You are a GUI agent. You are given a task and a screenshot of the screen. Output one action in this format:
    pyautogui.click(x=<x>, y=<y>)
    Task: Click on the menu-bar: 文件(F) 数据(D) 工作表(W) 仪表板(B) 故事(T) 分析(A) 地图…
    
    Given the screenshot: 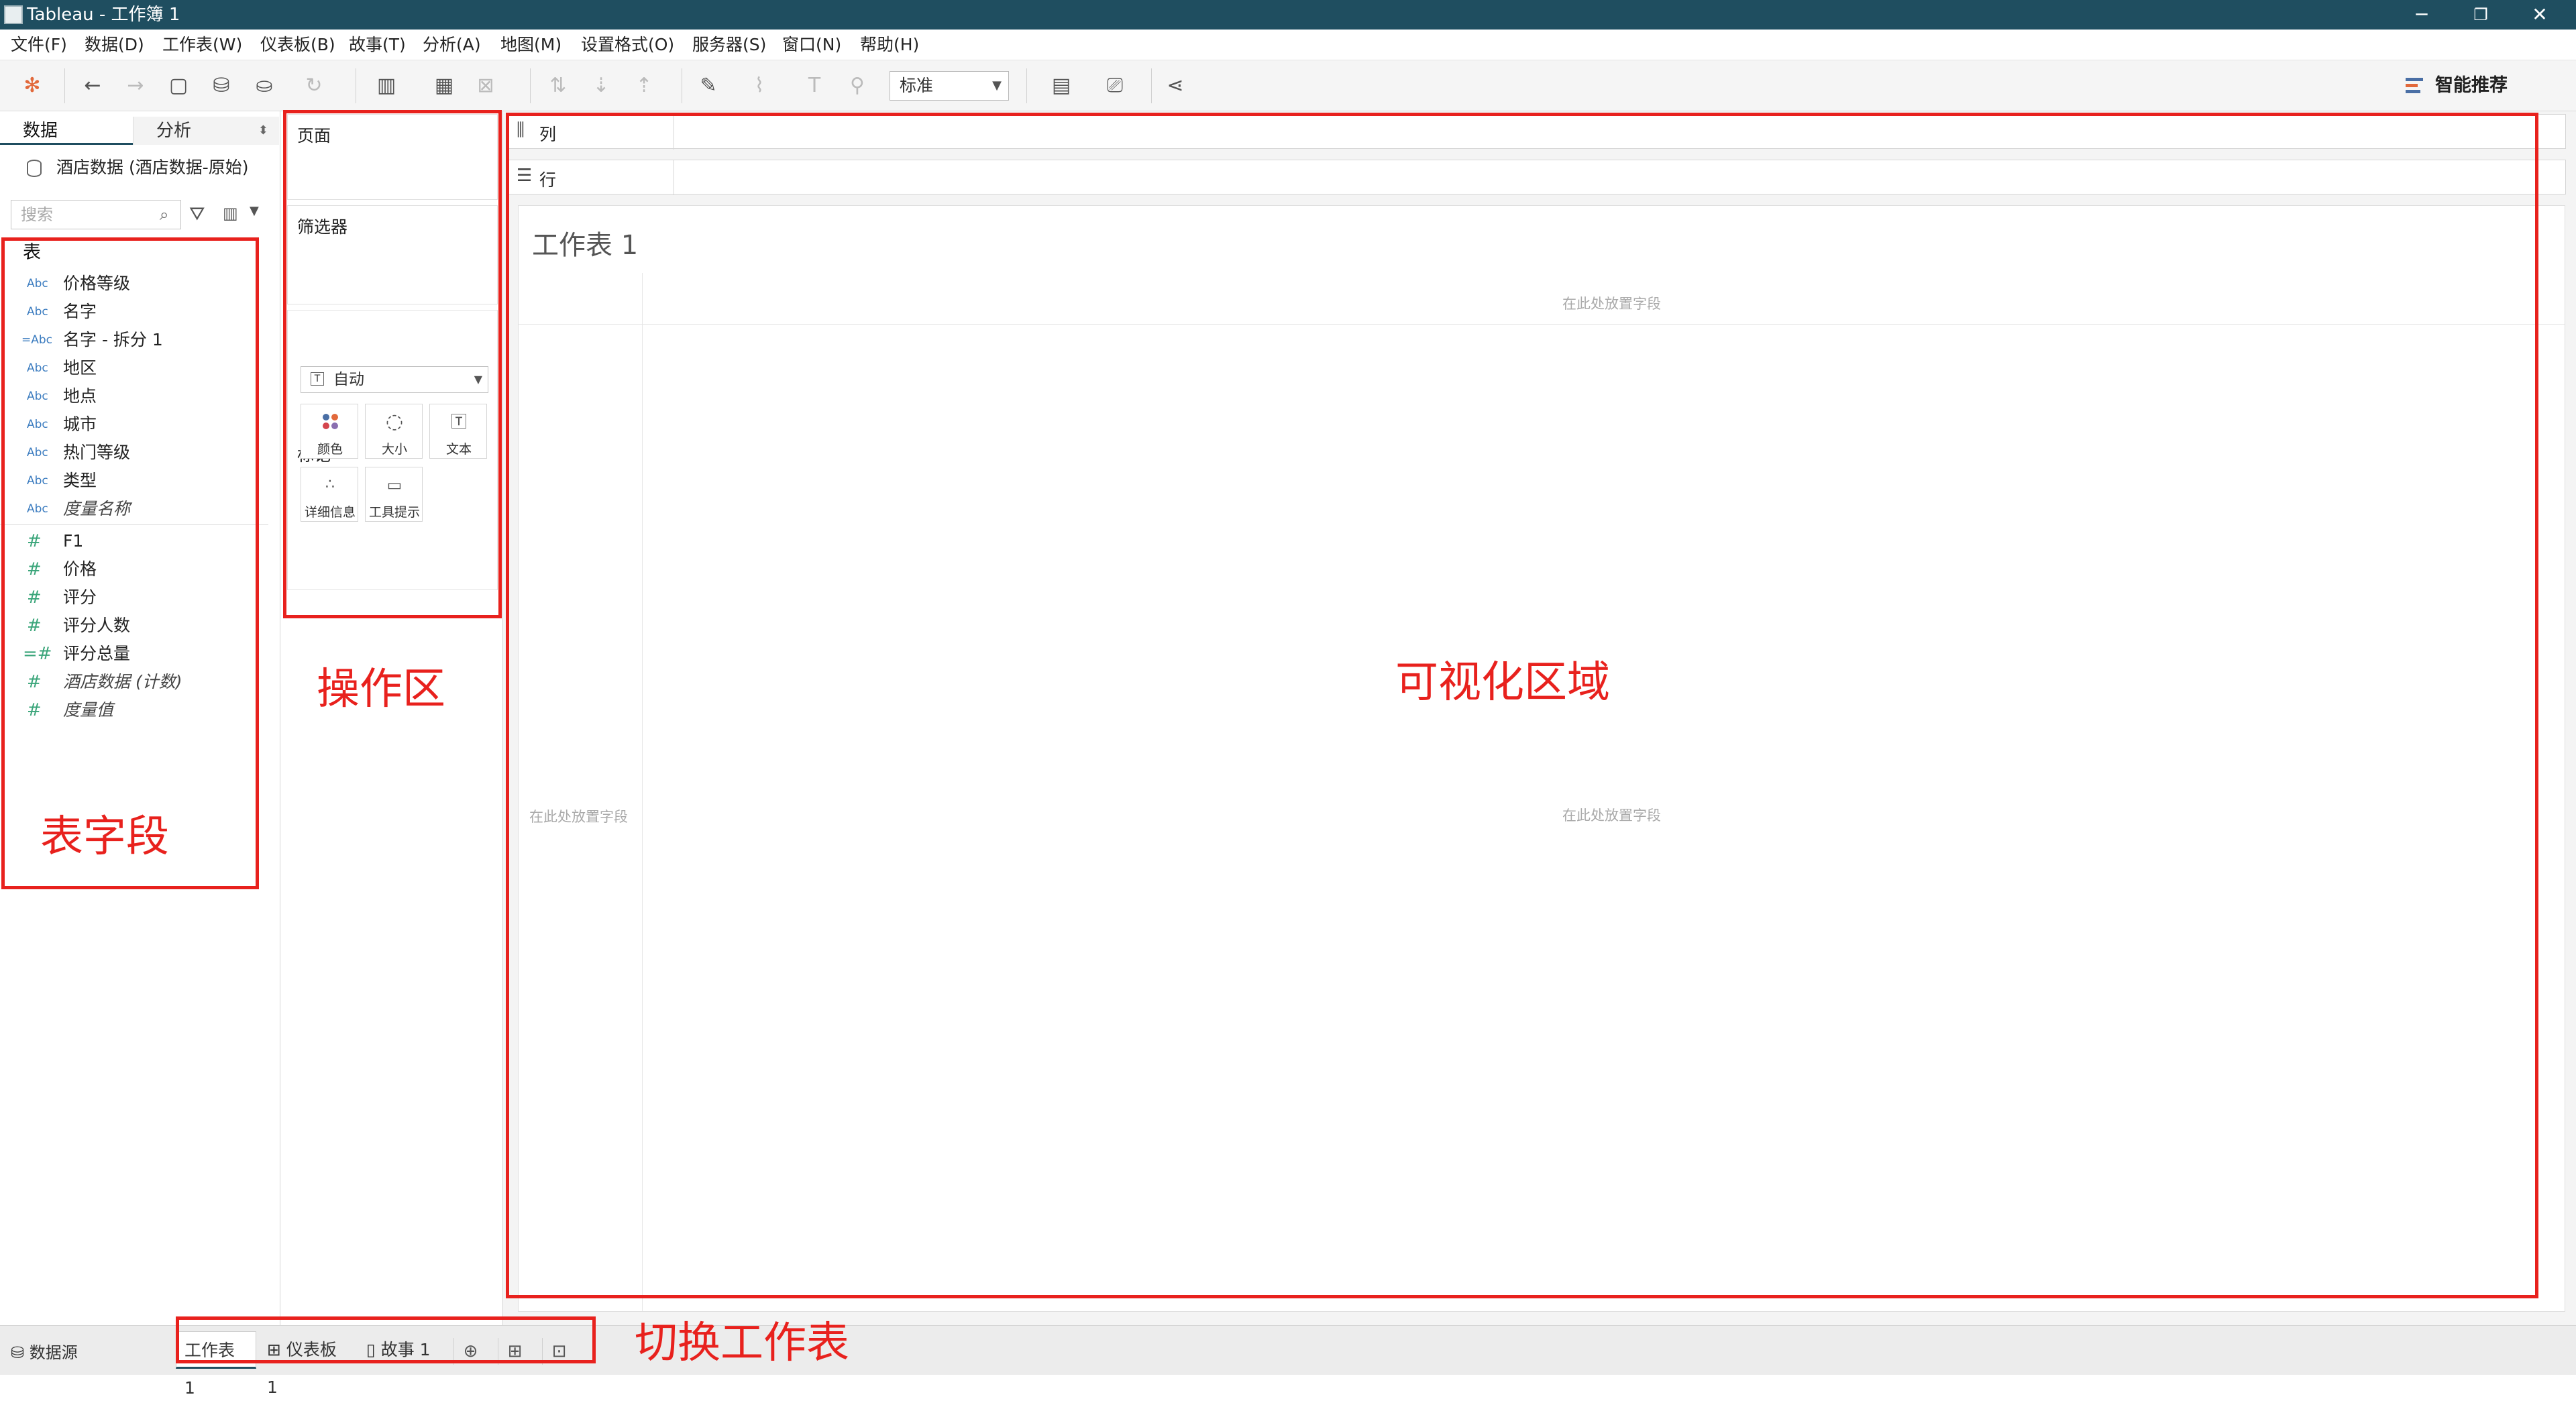 What is the action you would take?
    pyautogui.click(x=1288, y=45)
    